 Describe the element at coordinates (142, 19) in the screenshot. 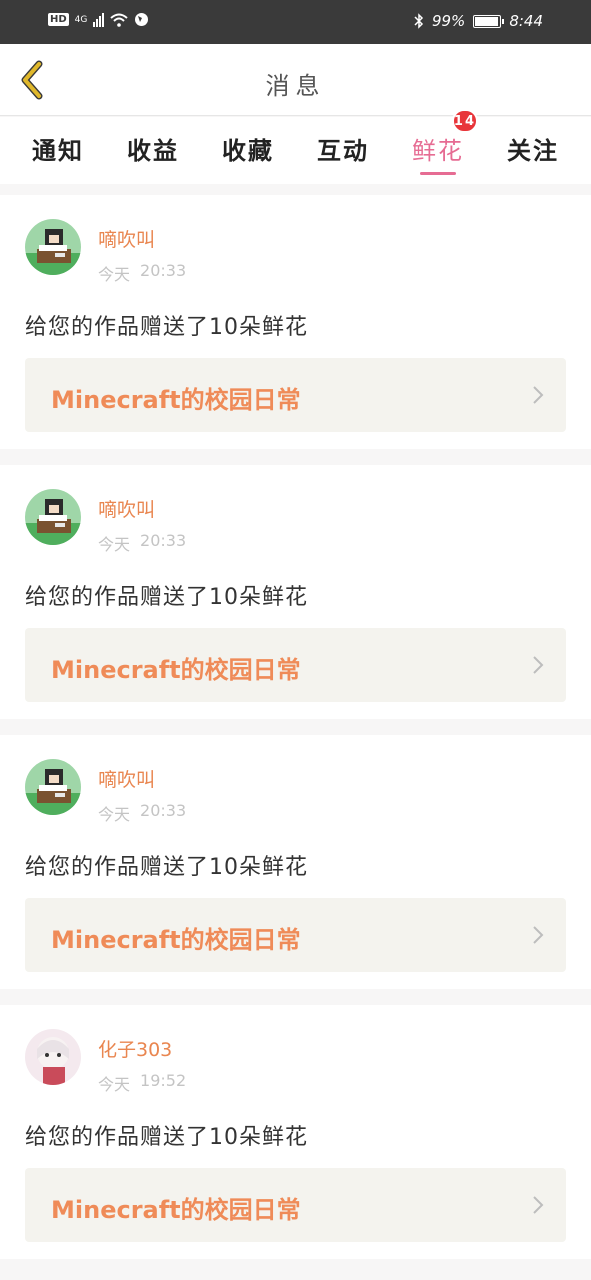

I see `globe-icon` at that location.